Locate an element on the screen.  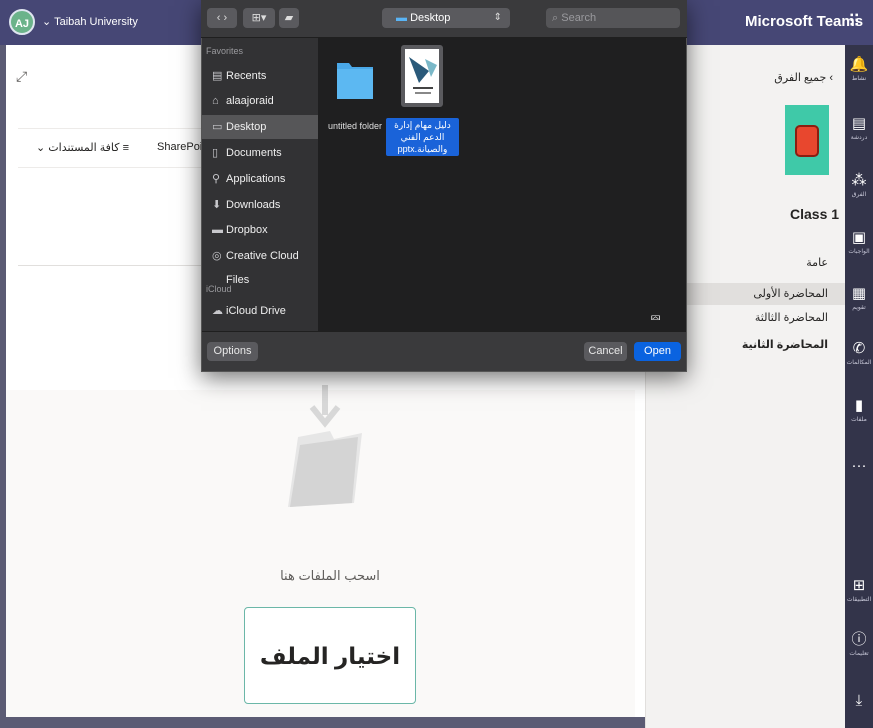
window-edge is located at coordinates (3, 386).